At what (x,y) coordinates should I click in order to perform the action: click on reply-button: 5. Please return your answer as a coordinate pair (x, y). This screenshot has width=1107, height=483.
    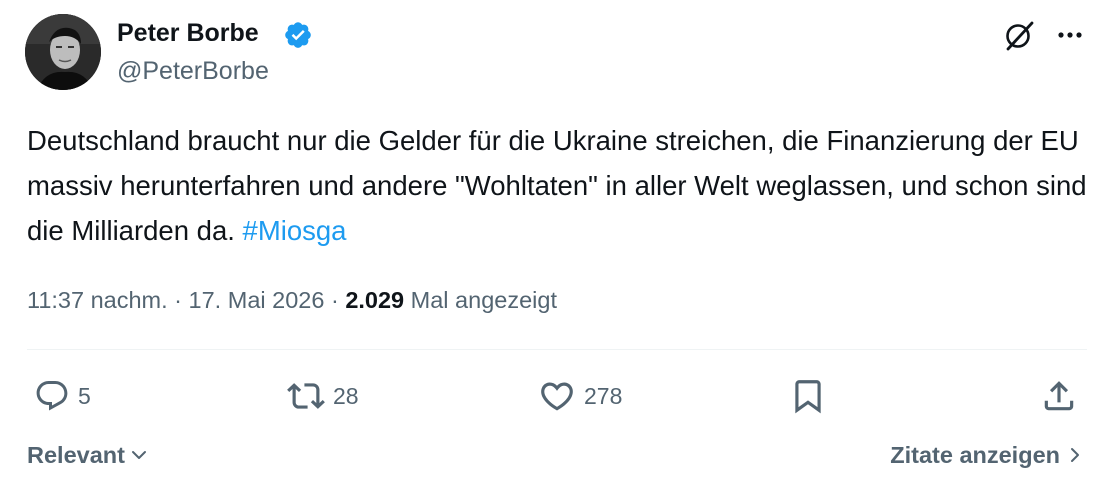
    Looking at the image, I should click on (62, 396).